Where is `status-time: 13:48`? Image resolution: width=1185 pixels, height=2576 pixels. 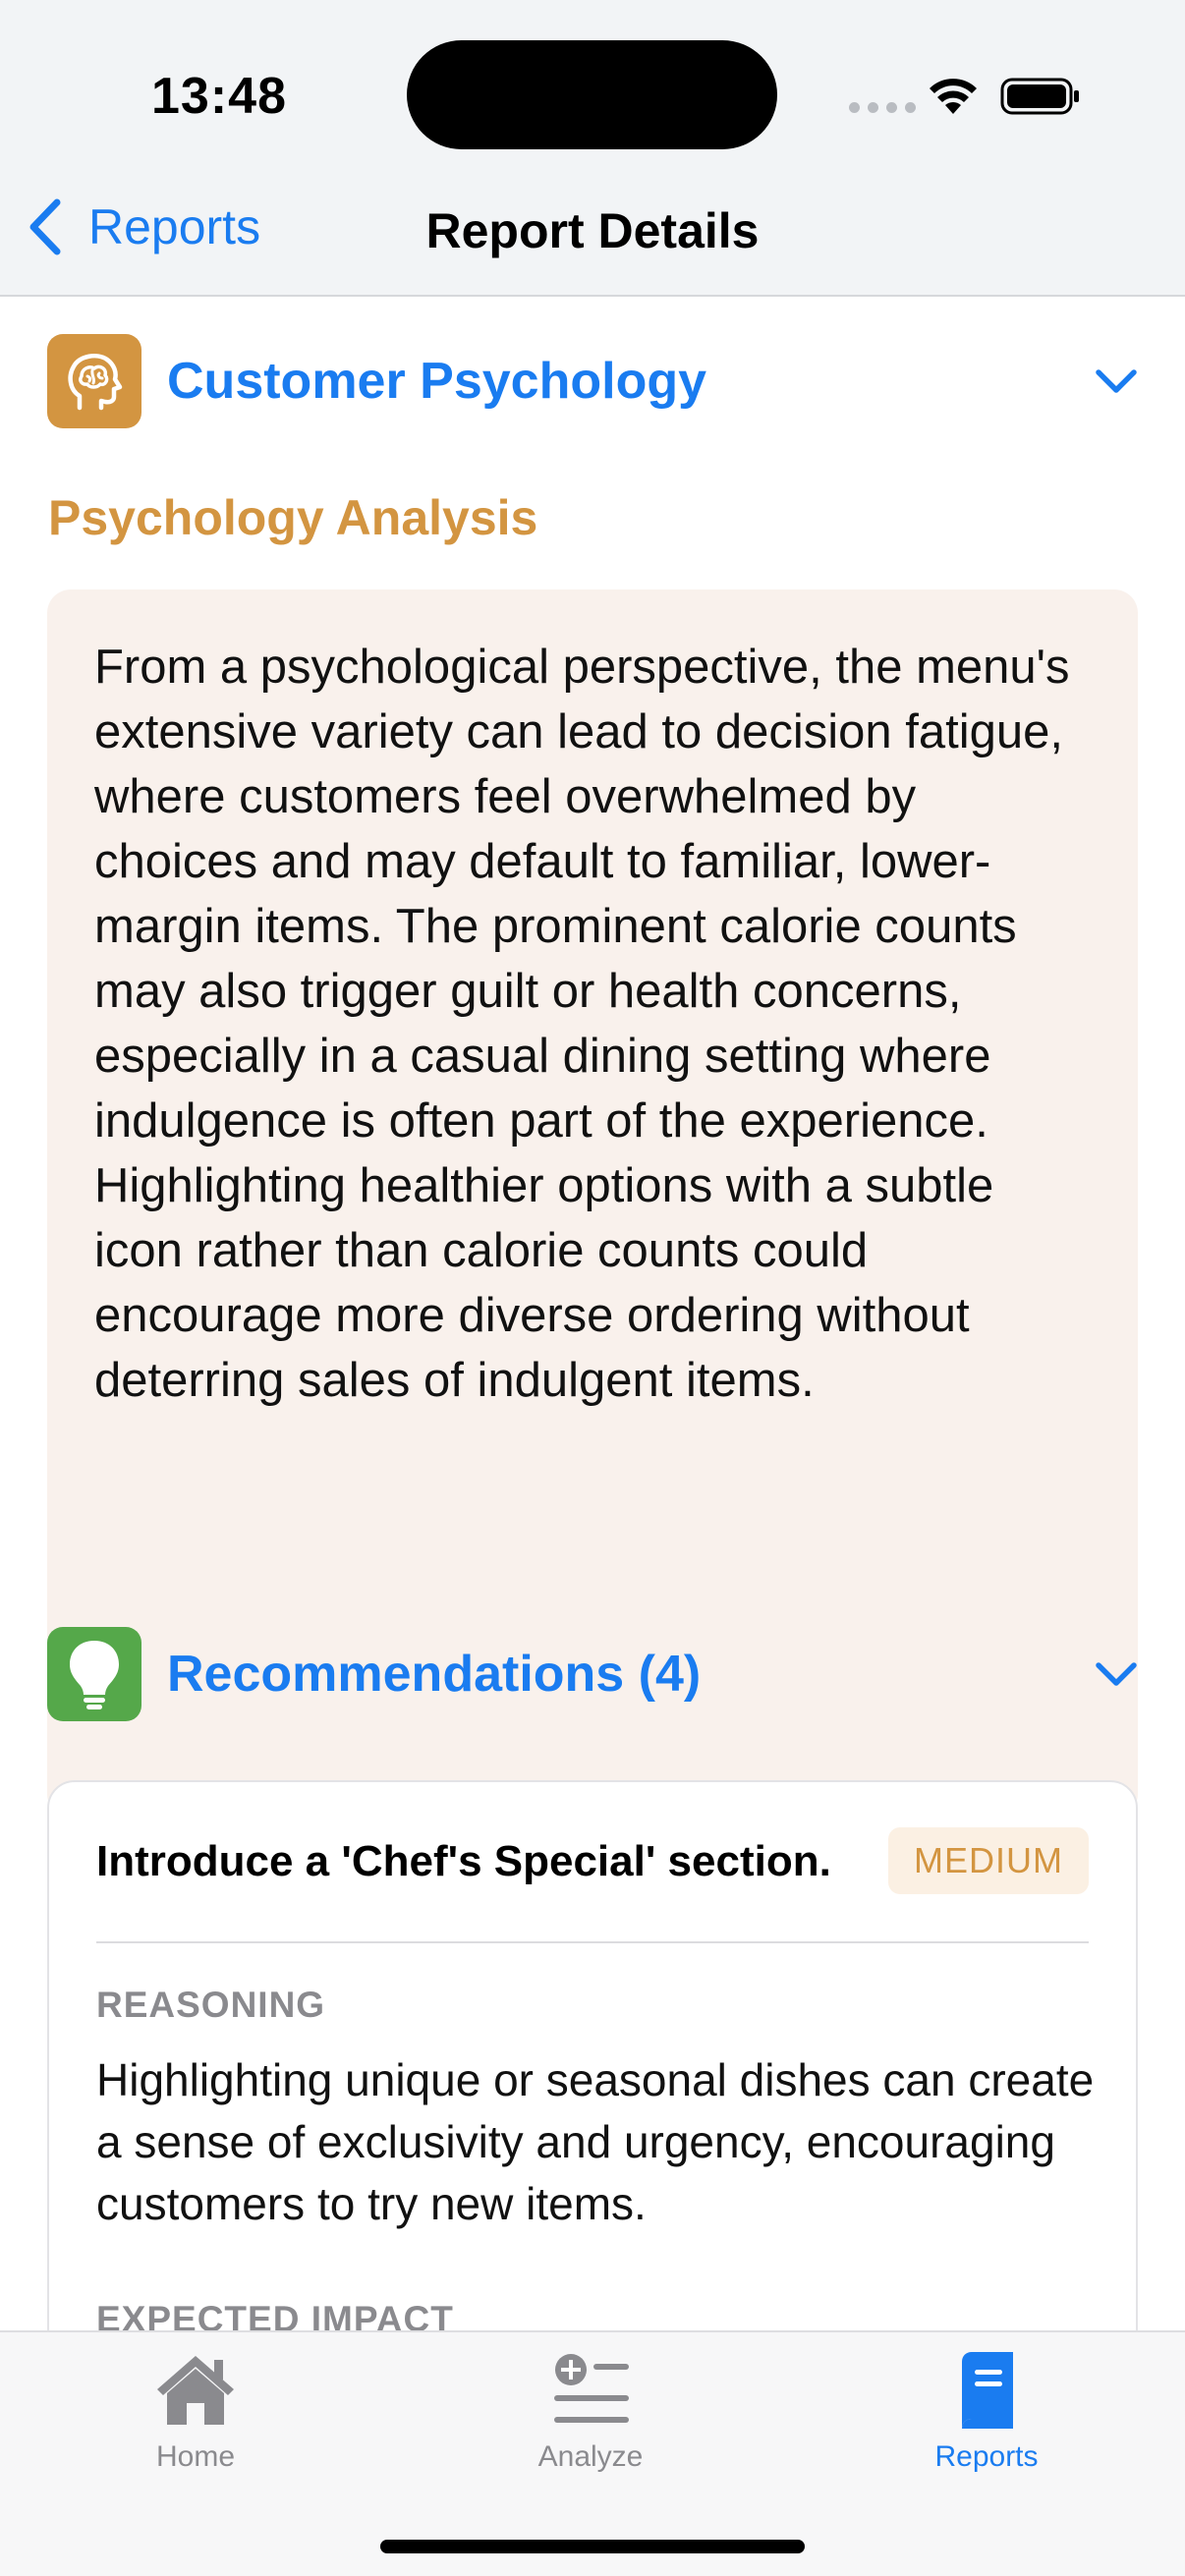
status-time: 13:48 is located at coordinates (219, 96).